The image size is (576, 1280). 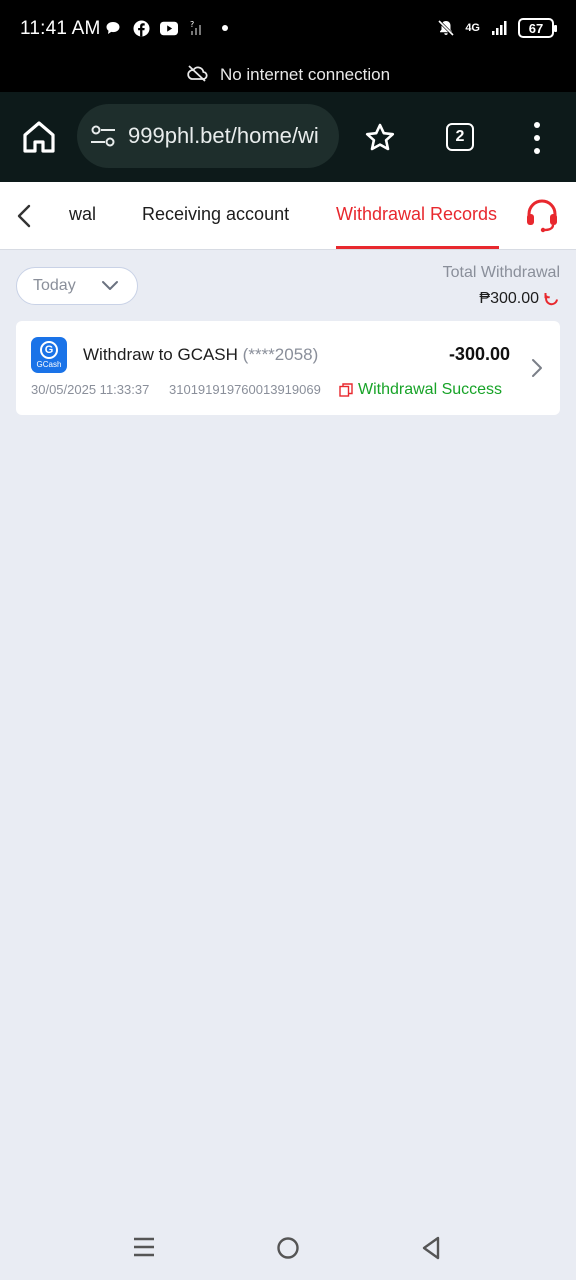 I want to click on headset-icon, so click(x=542, y=216).